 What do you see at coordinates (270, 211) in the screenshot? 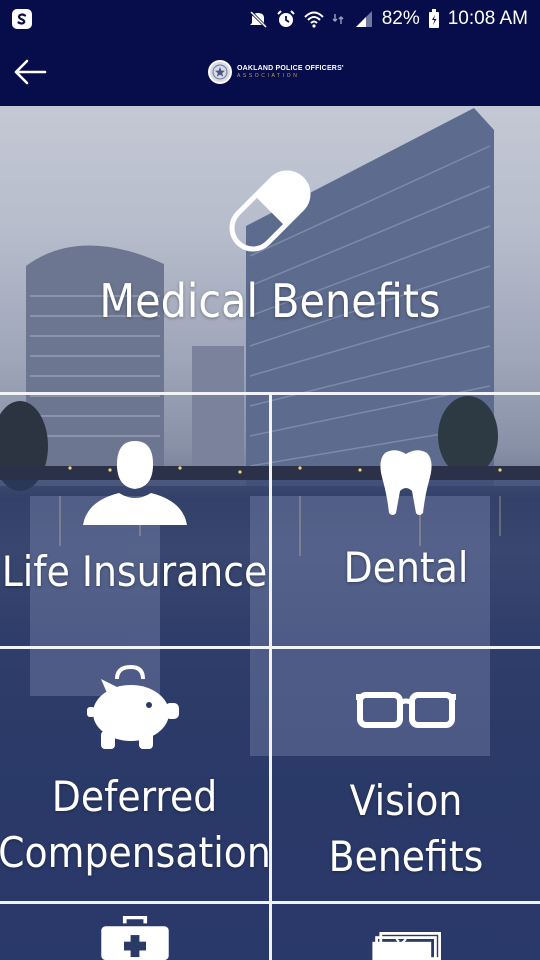
I see `pill-icon` at bounding box center [270, 211].